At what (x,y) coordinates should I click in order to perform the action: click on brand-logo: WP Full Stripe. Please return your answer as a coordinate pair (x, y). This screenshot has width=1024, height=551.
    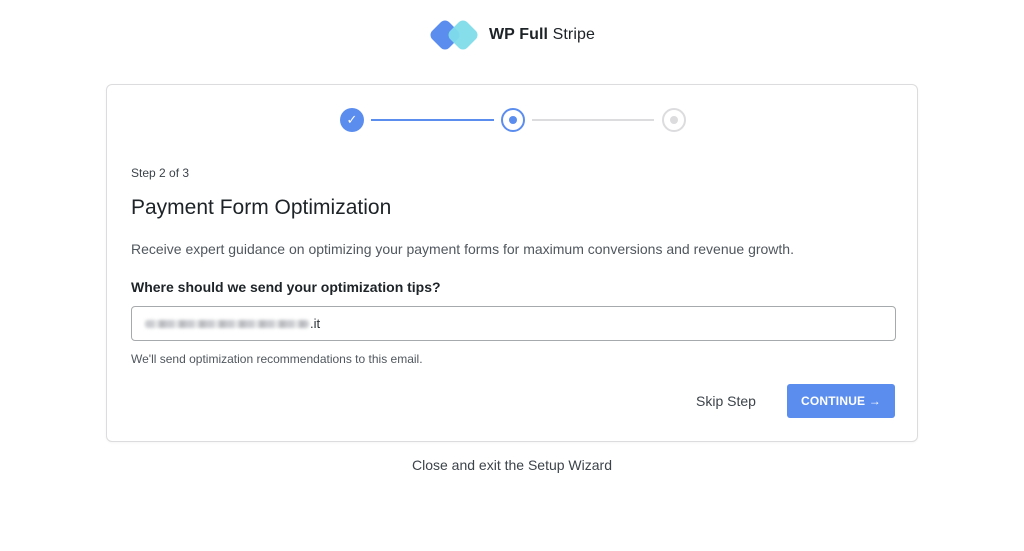
    Looking at the image, I should click on (512, 35).